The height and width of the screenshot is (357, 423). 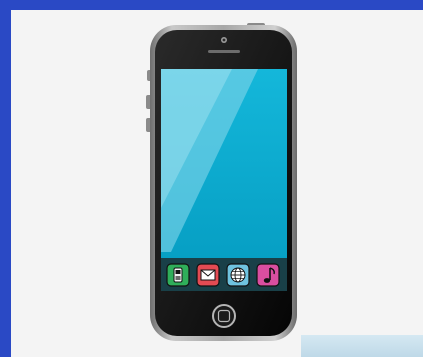 I want to click on browser-app-icon, so click(x=238, y=275).